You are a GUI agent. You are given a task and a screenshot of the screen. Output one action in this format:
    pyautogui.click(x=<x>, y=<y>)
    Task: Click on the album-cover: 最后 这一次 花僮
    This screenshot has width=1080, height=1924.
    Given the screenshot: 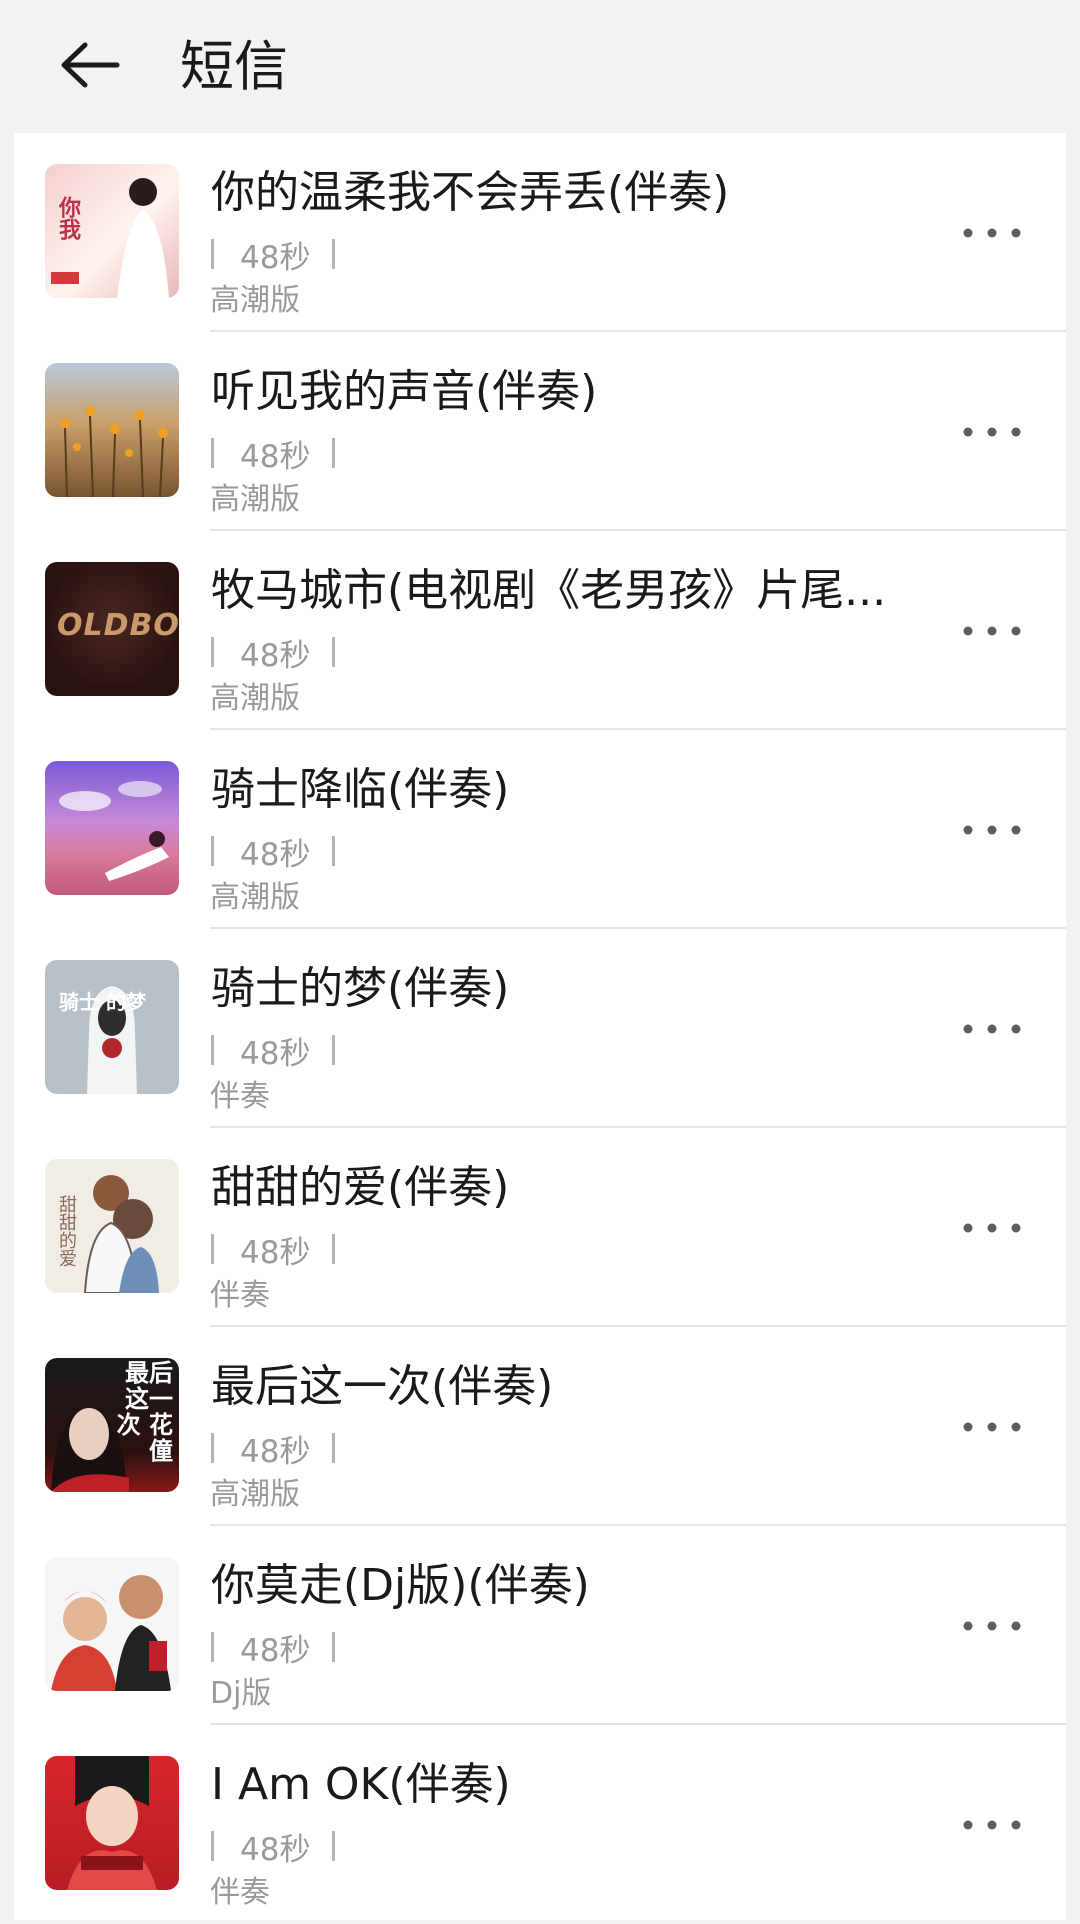 What is the action you would take?
    pyautogui.click(x=112, y=1425)
    